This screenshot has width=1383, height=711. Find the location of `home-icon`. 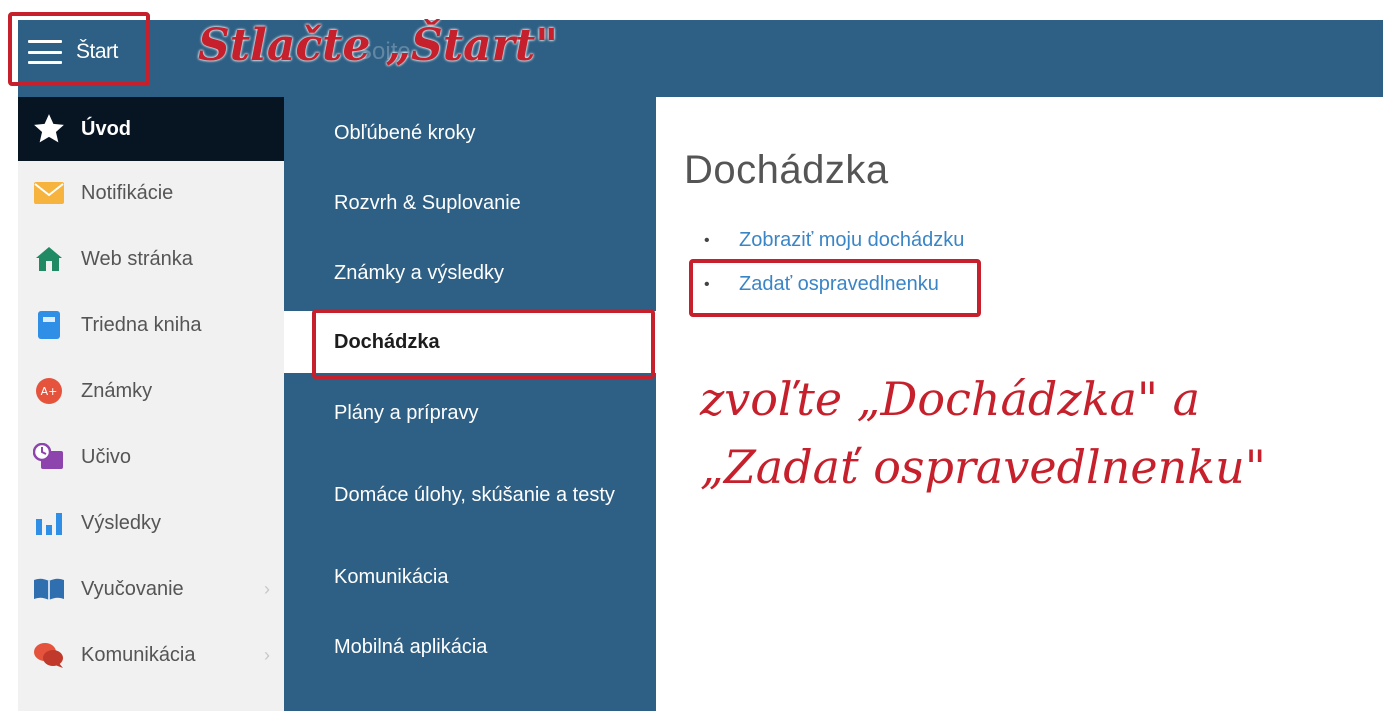

home-icon is located at coordinates (49, 259).